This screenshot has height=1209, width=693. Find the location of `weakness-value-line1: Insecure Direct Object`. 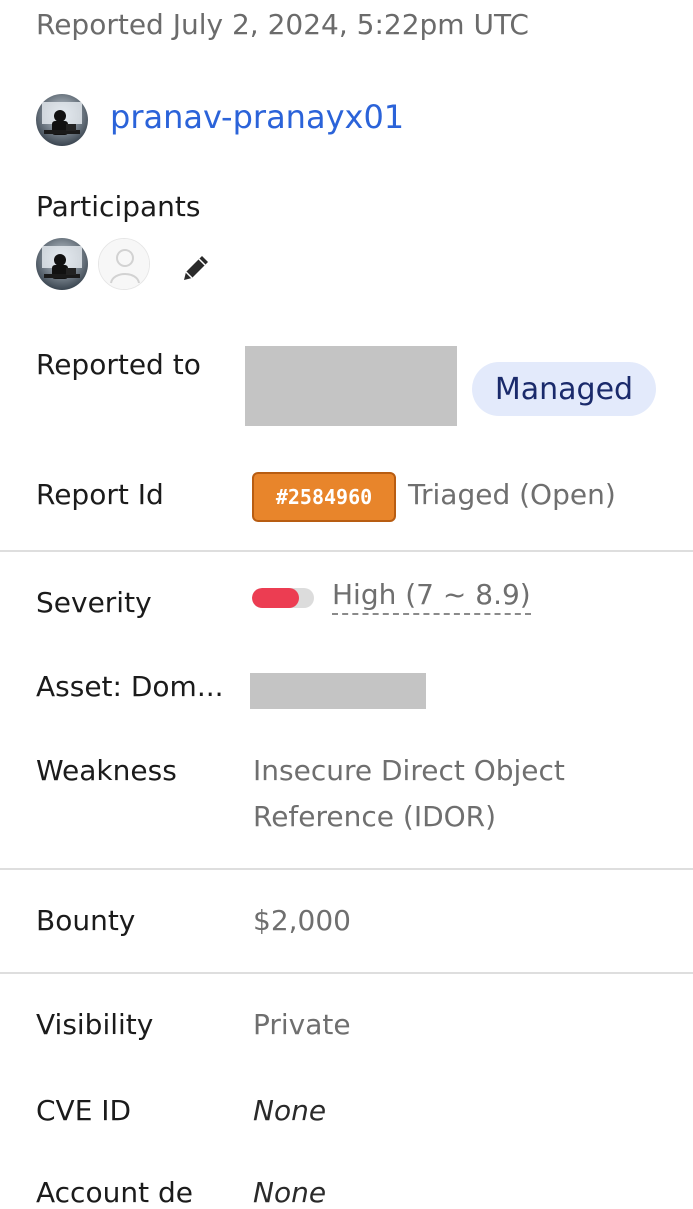

weakness-value-line1: Insecure Direct Object is located at coordinates (409, 770).